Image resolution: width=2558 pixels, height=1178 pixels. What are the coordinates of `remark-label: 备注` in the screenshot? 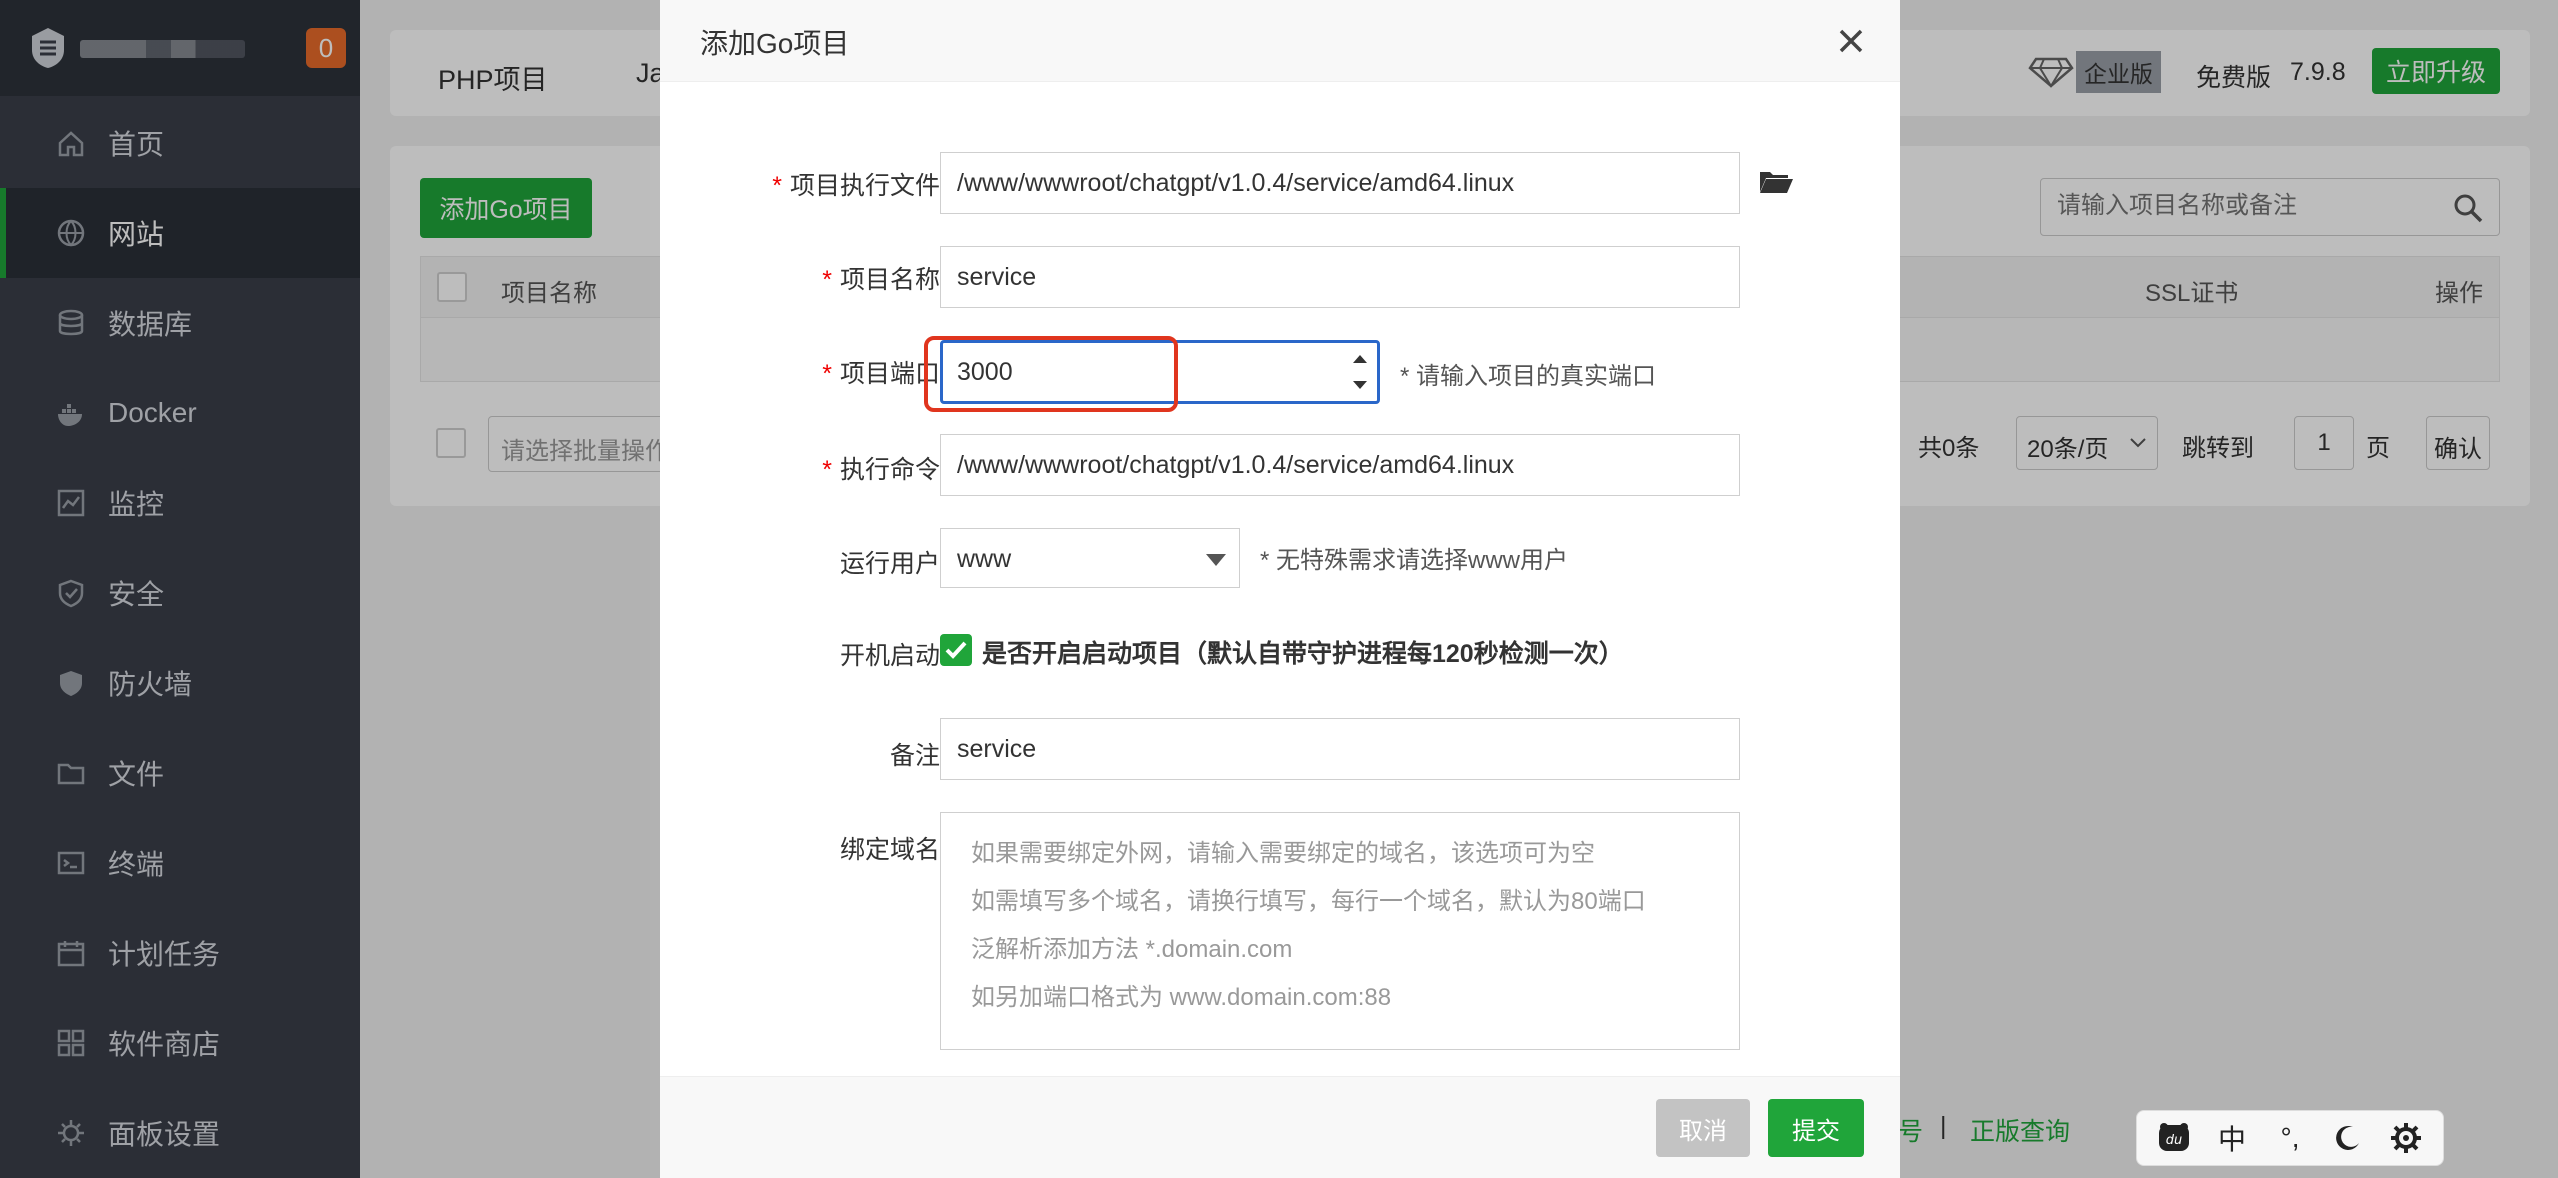 It's located at (914, 756).